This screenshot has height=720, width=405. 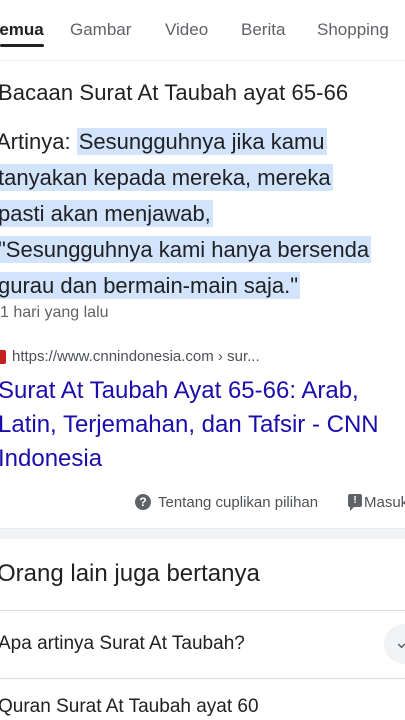 What do you see at coordinates (22, 45) in the screenshot?
I see `active-tab-indicator` at bounding box center [22, 45].